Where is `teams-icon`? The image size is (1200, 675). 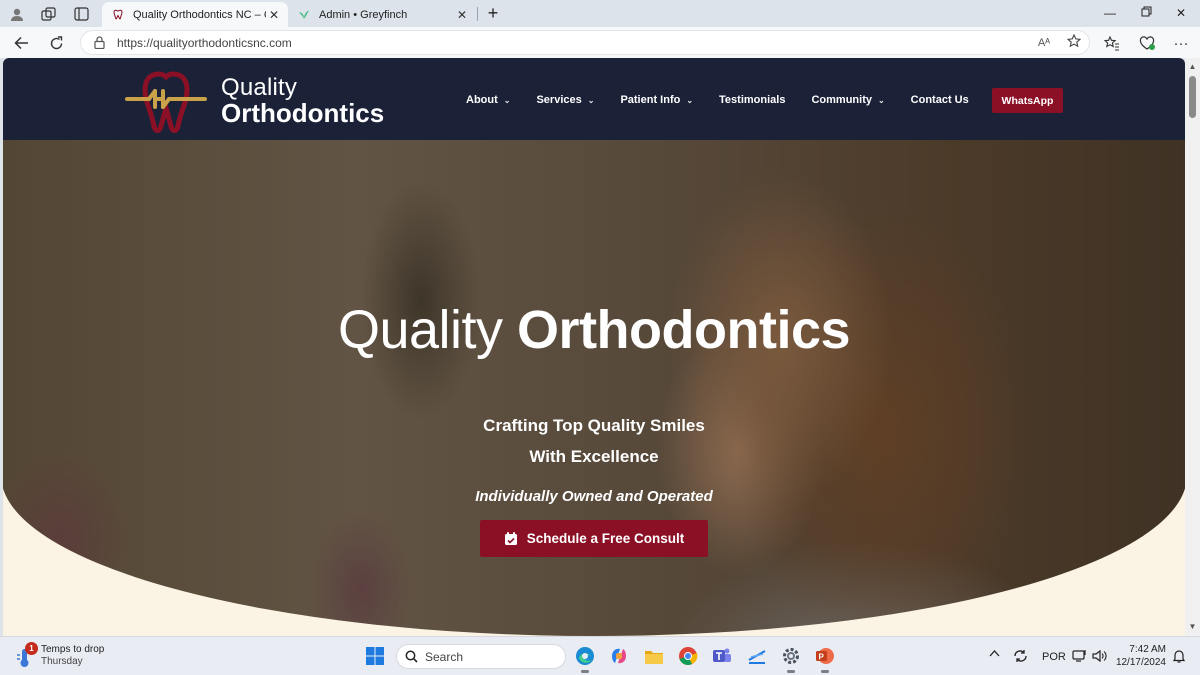
teams-icon is located at coordinates (722, 656).